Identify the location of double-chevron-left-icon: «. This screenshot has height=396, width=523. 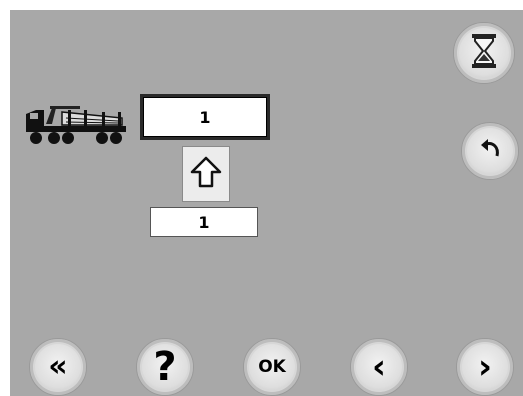
(58, 366).